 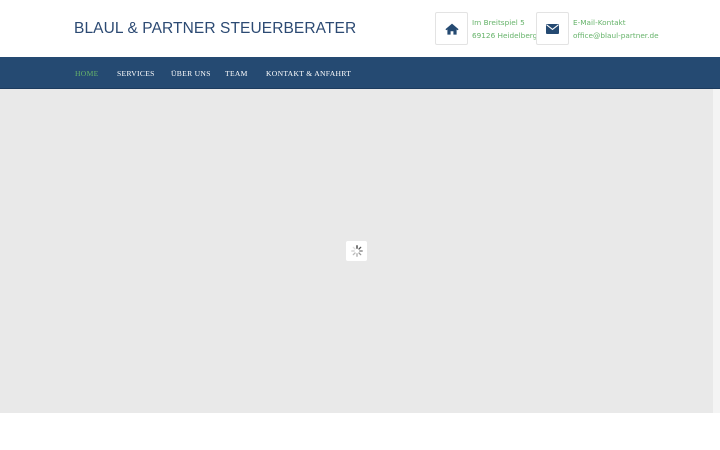 I want to click on site-logo: BLAUL & PARTNER STEUERBERATER, so click(x=215, y=29).